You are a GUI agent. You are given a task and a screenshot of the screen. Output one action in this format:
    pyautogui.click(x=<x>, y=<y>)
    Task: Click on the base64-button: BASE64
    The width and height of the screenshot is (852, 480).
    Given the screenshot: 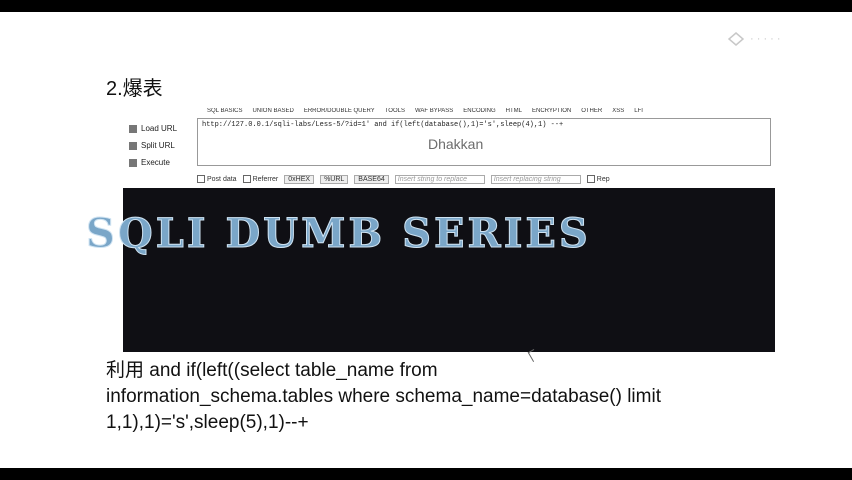 What is the action you would take?
    pyautogui.click(x=371, y=179)
    